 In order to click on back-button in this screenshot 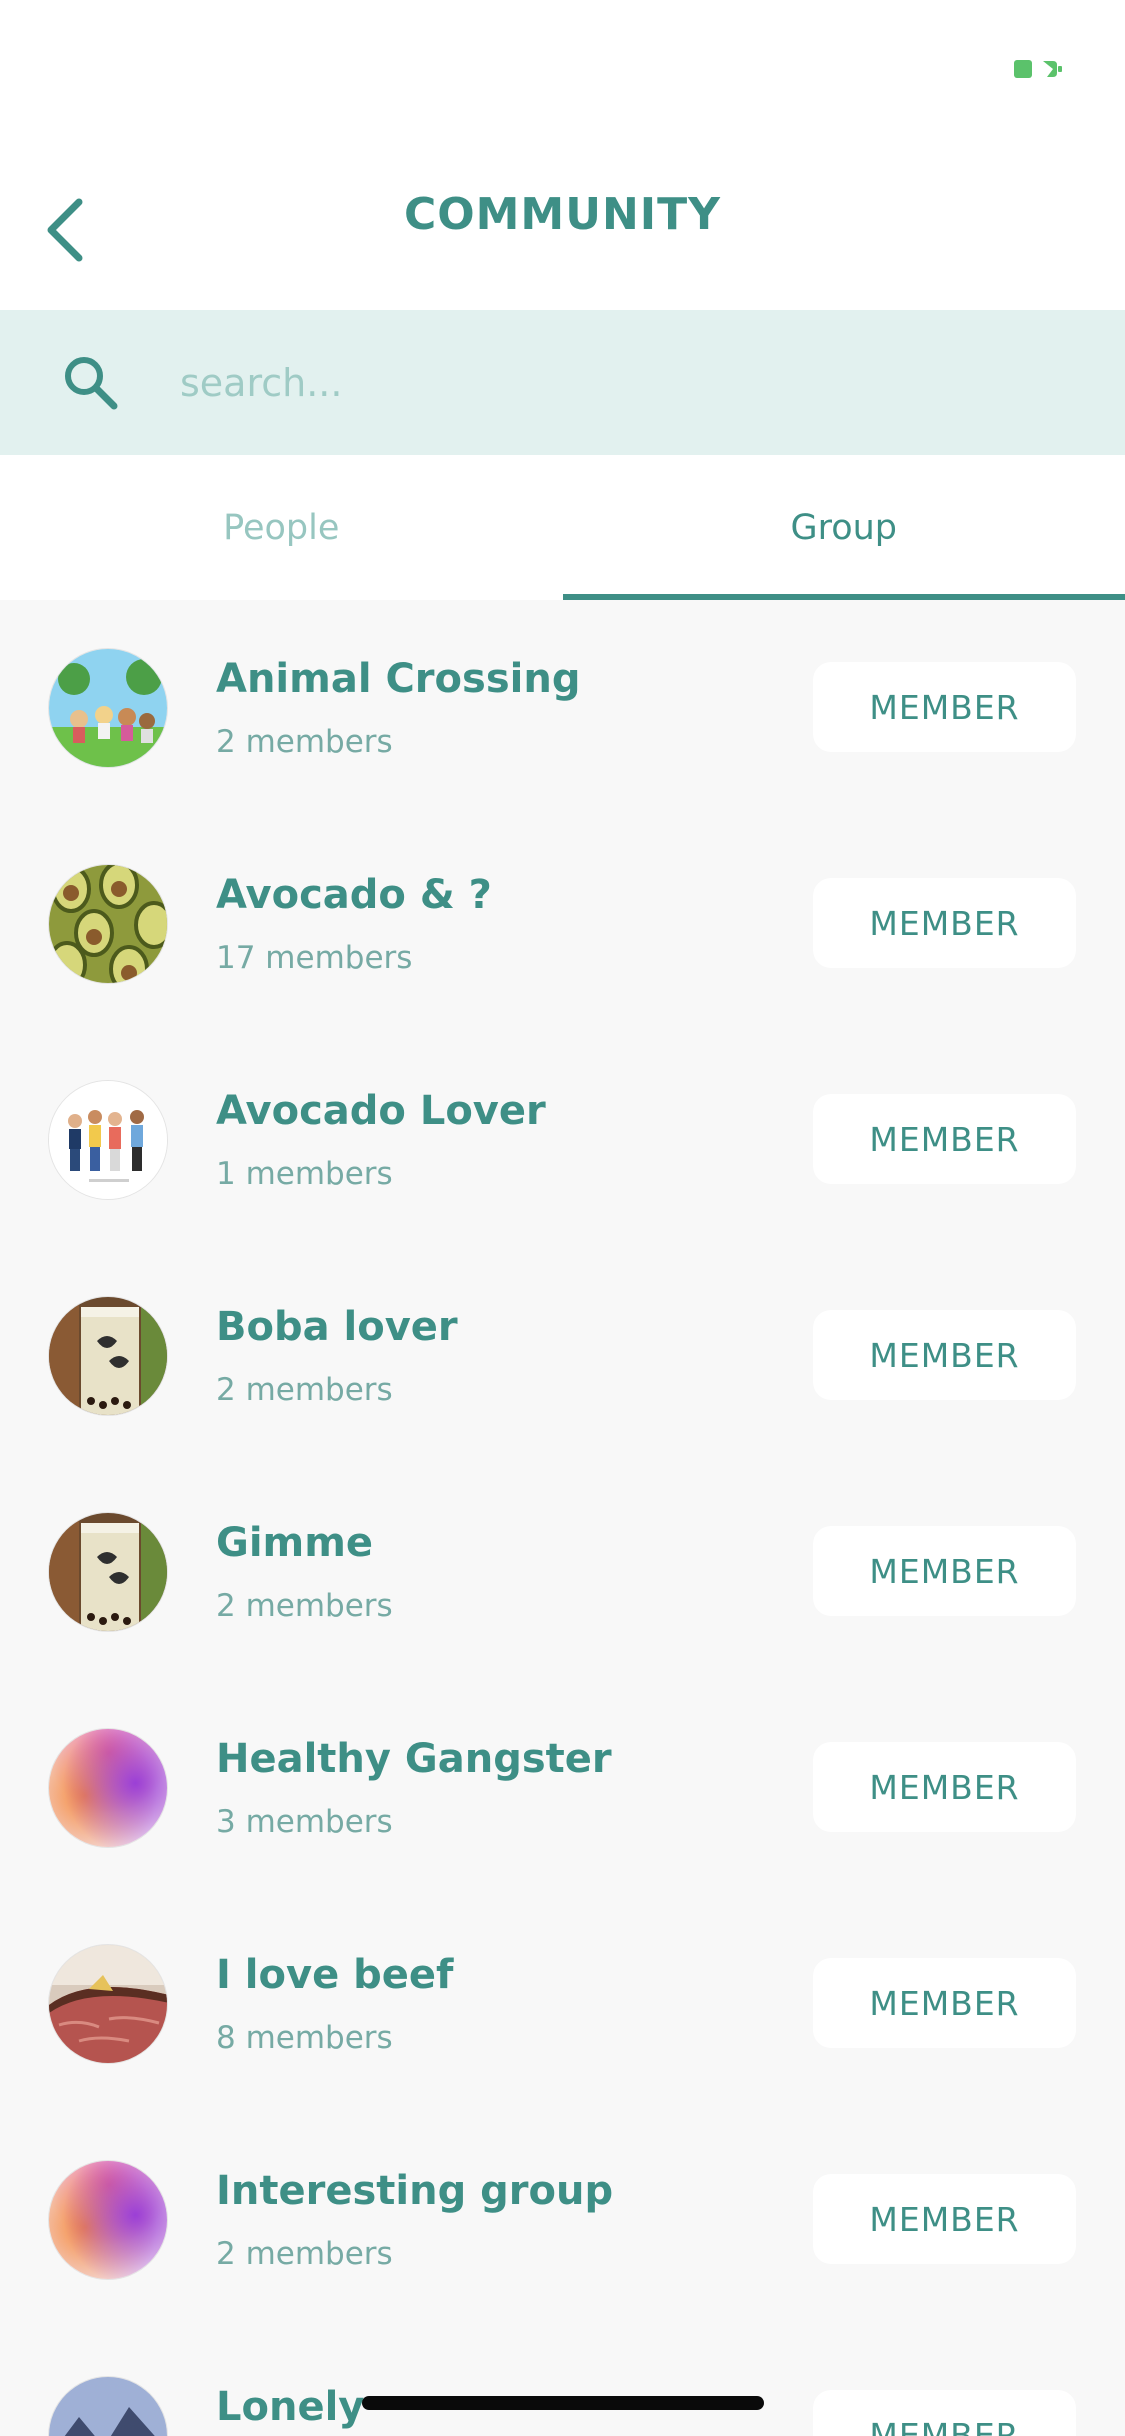, I will do `click(65, 230)`.